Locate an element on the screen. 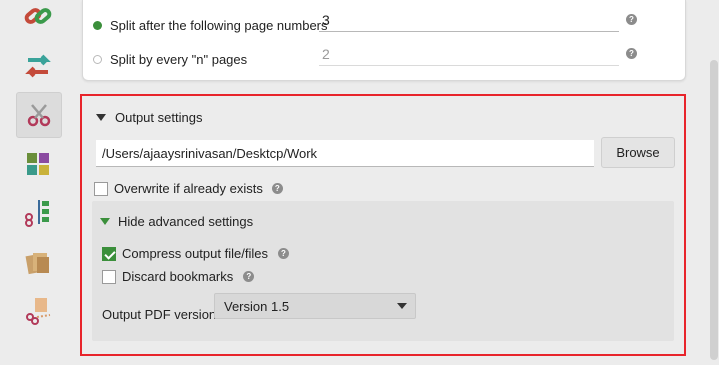 The image size is (719, 365). scrollbar is located at coordinates (711, 182).